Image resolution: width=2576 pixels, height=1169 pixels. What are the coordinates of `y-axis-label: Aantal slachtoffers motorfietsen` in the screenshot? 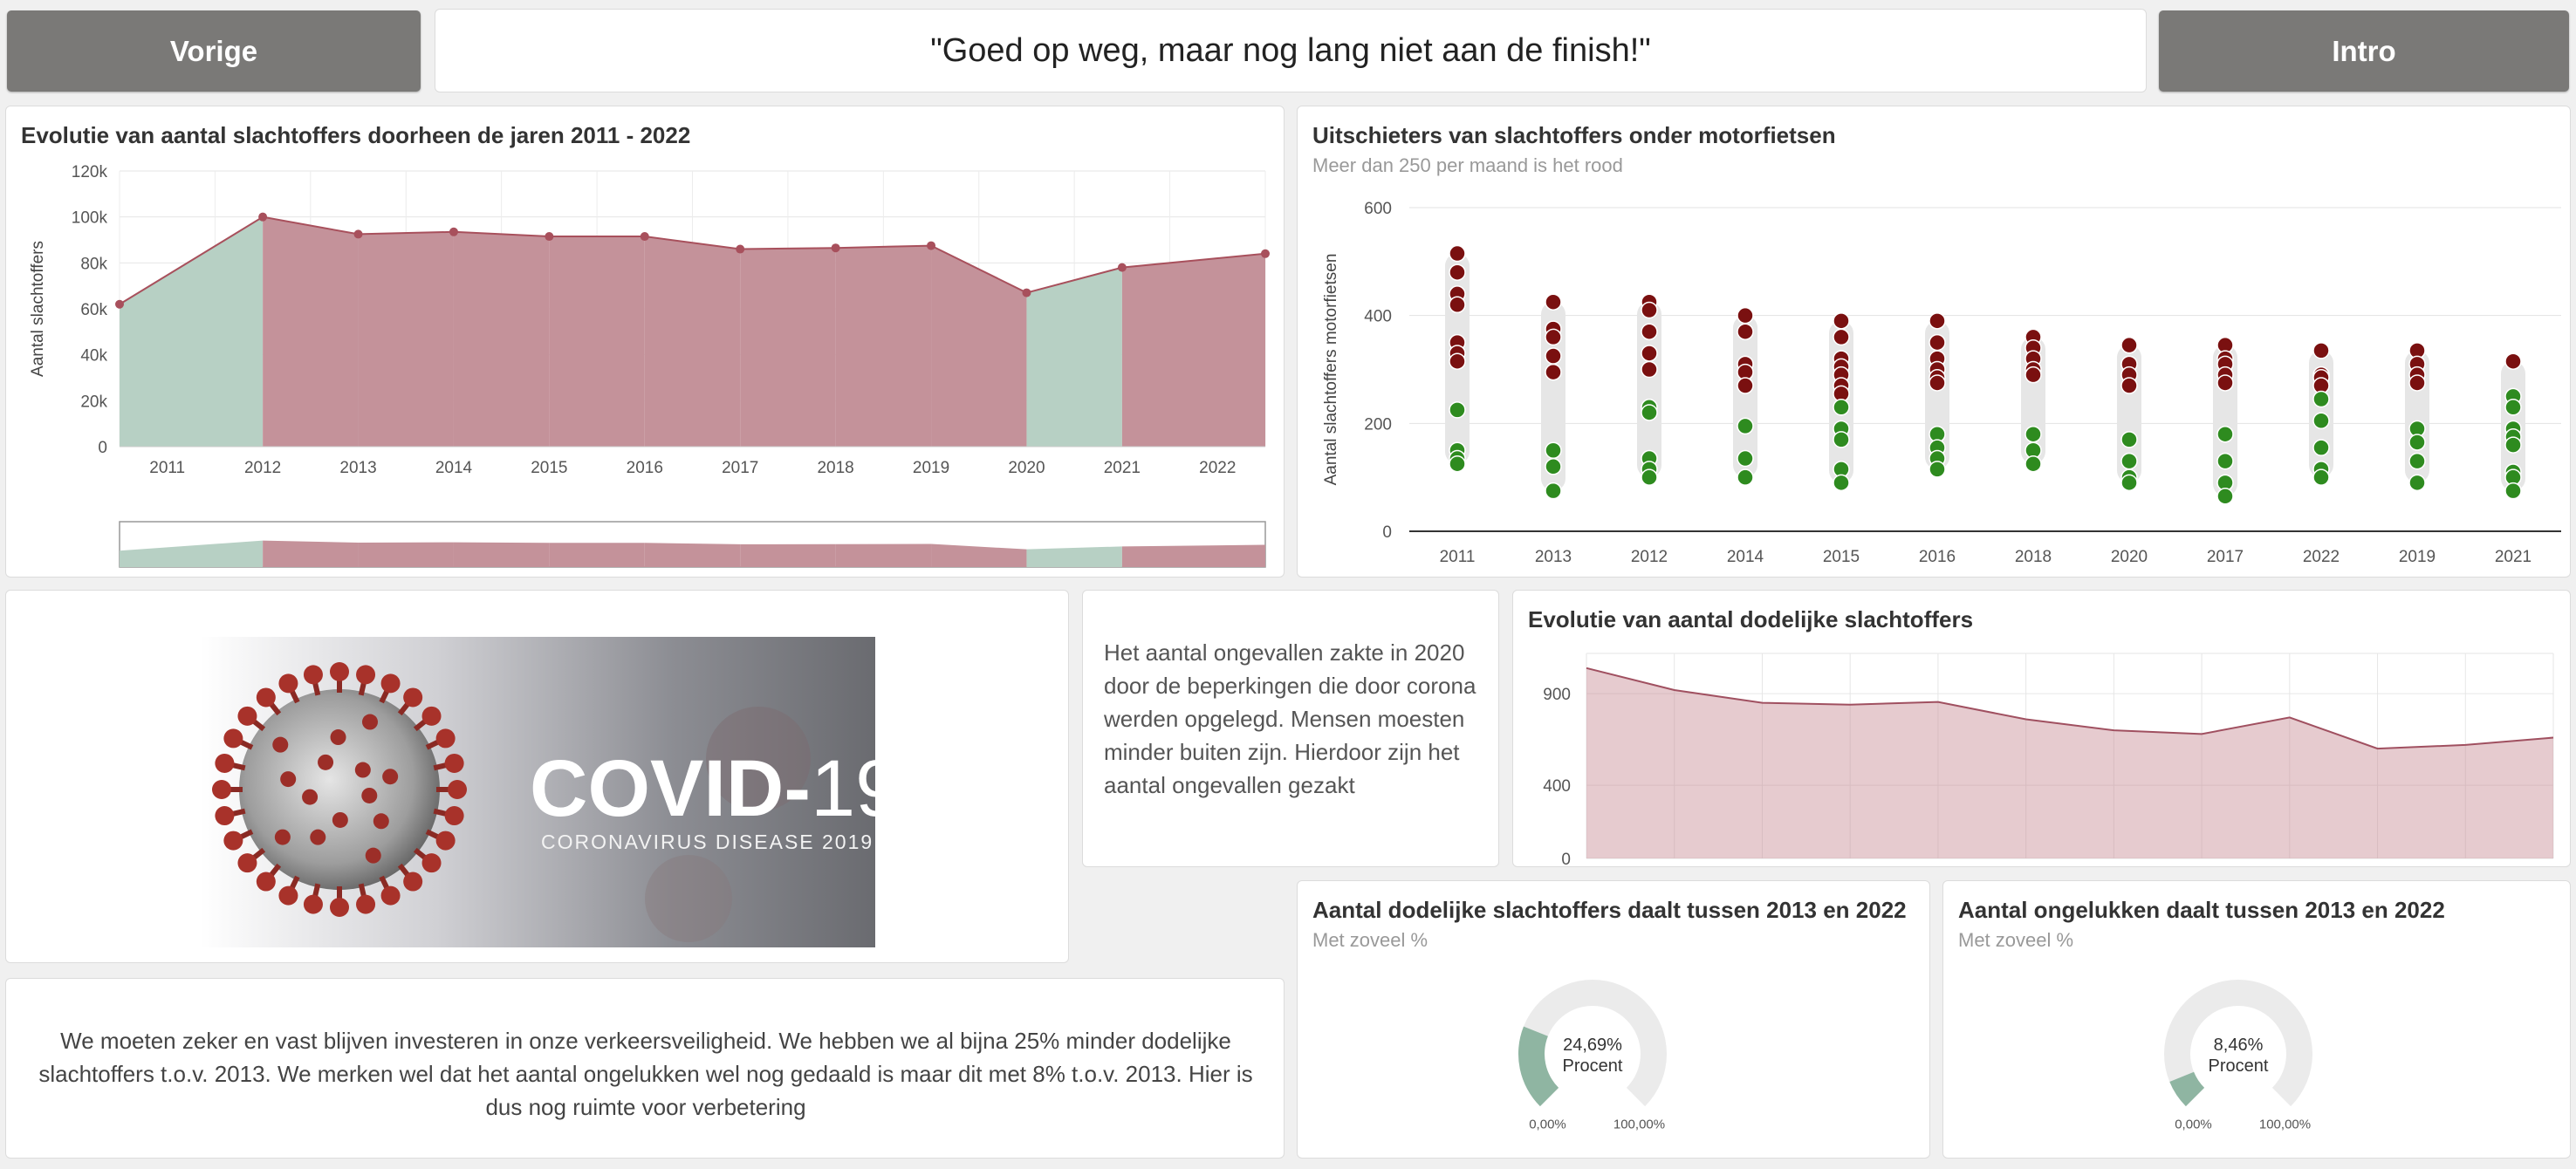 It's located at (1331, 370).